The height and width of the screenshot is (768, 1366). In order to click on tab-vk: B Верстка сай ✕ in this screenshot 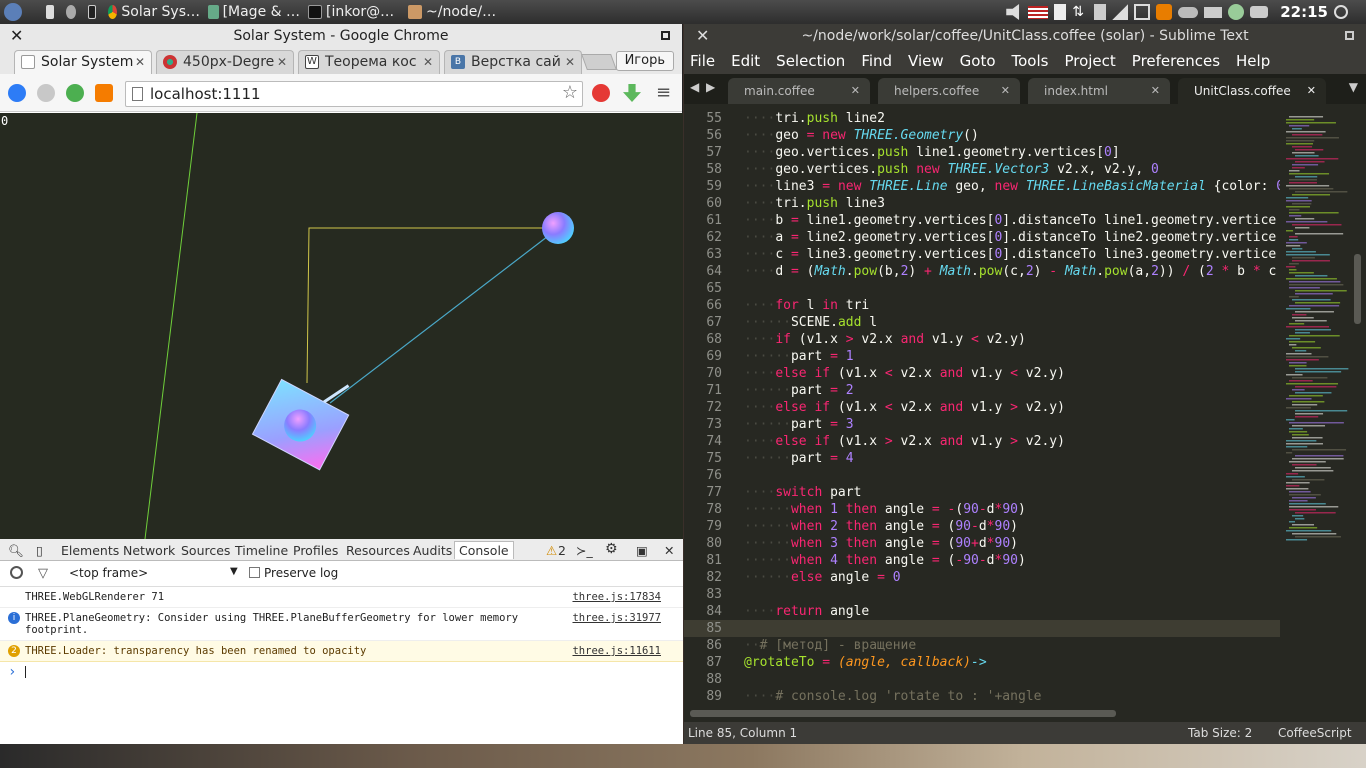, I will do `click(513, 62)`.